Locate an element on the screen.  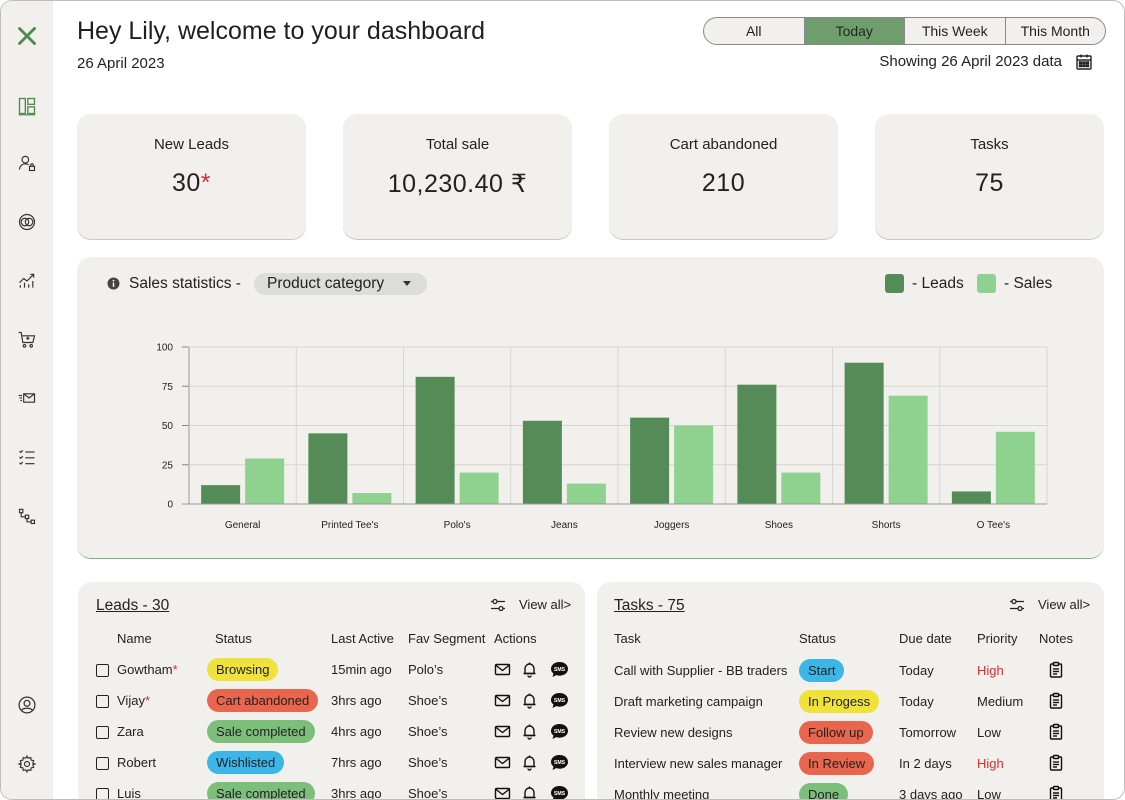
overlap-circles-icon is located at coordinates (27, 222).